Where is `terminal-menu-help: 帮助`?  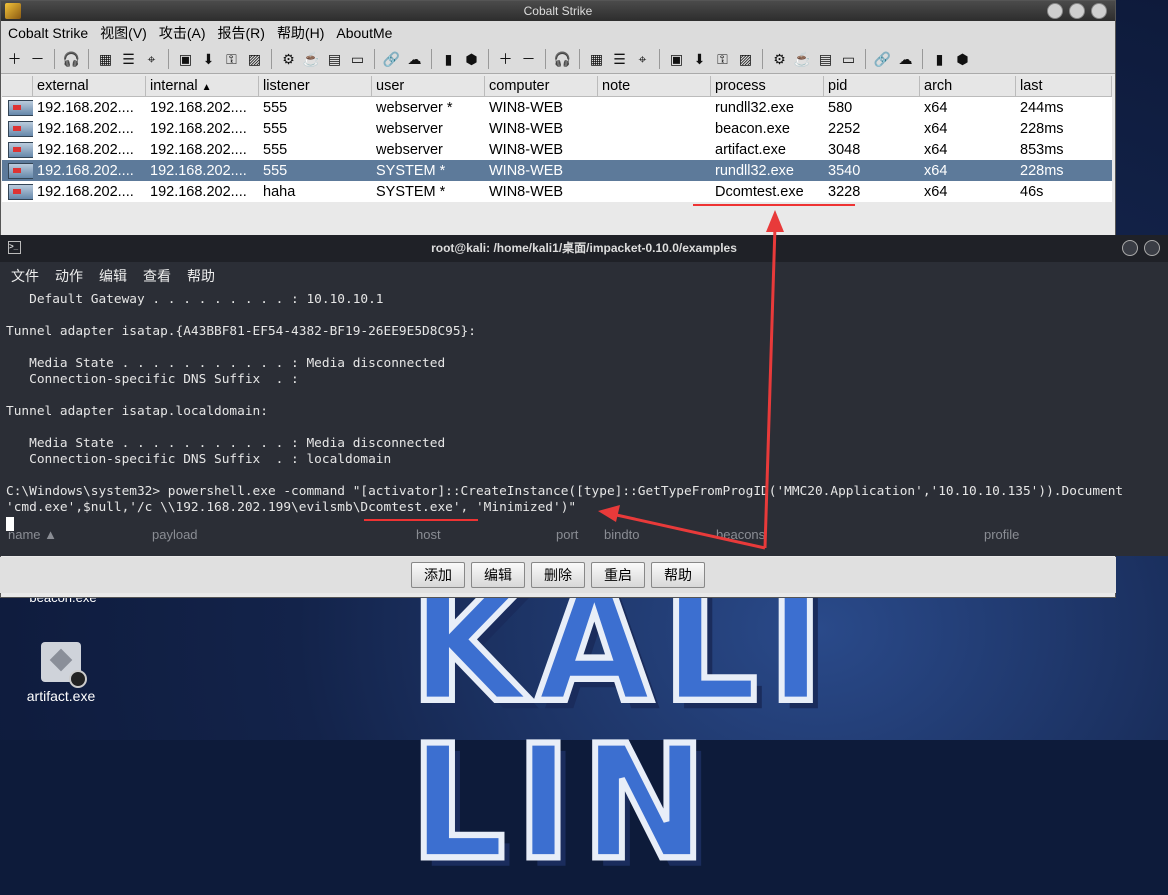
terminal-menu-help: 帮助 is located at coordinates (201, 276).